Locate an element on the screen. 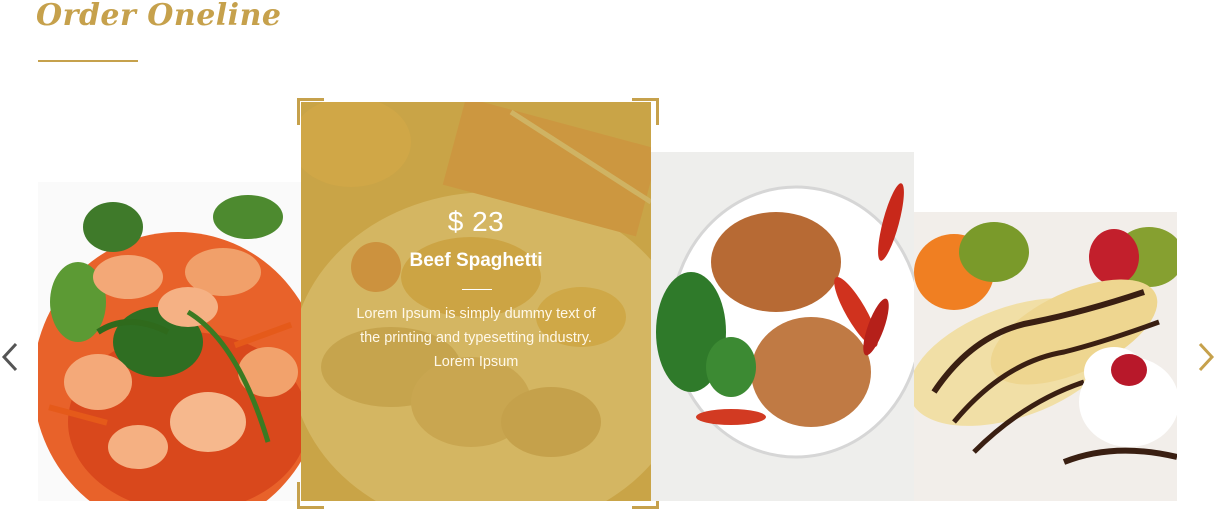  fried-cutlet-image is located at coordinates (782, 326).